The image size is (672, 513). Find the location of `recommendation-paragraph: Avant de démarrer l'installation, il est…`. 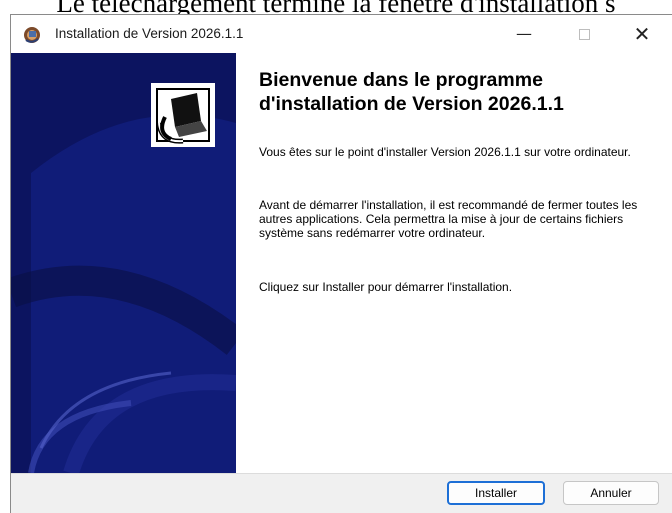

recommendation-paragraph: Avant de démarrer l'installation, il est… is located at coordinates (448, 219).